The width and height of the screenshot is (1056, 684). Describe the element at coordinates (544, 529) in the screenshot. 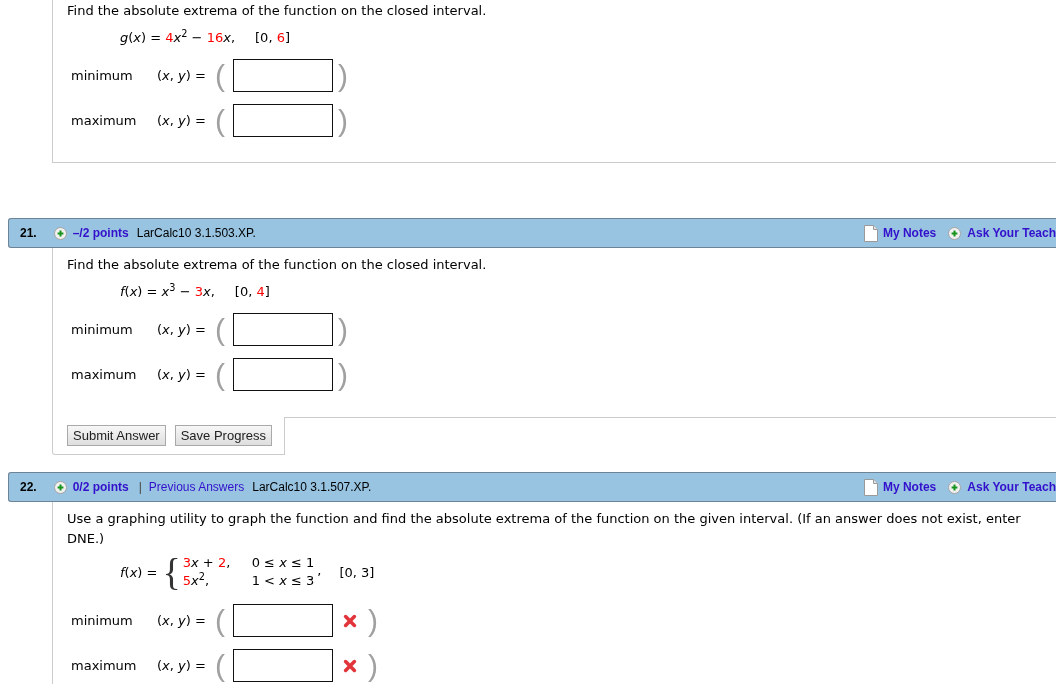

I see `question-prompt: Use a graphing utility to graph the function and find the absolute extrema of the function on the given interval. (If an answer does not exist, enter DNE.)` at that location.